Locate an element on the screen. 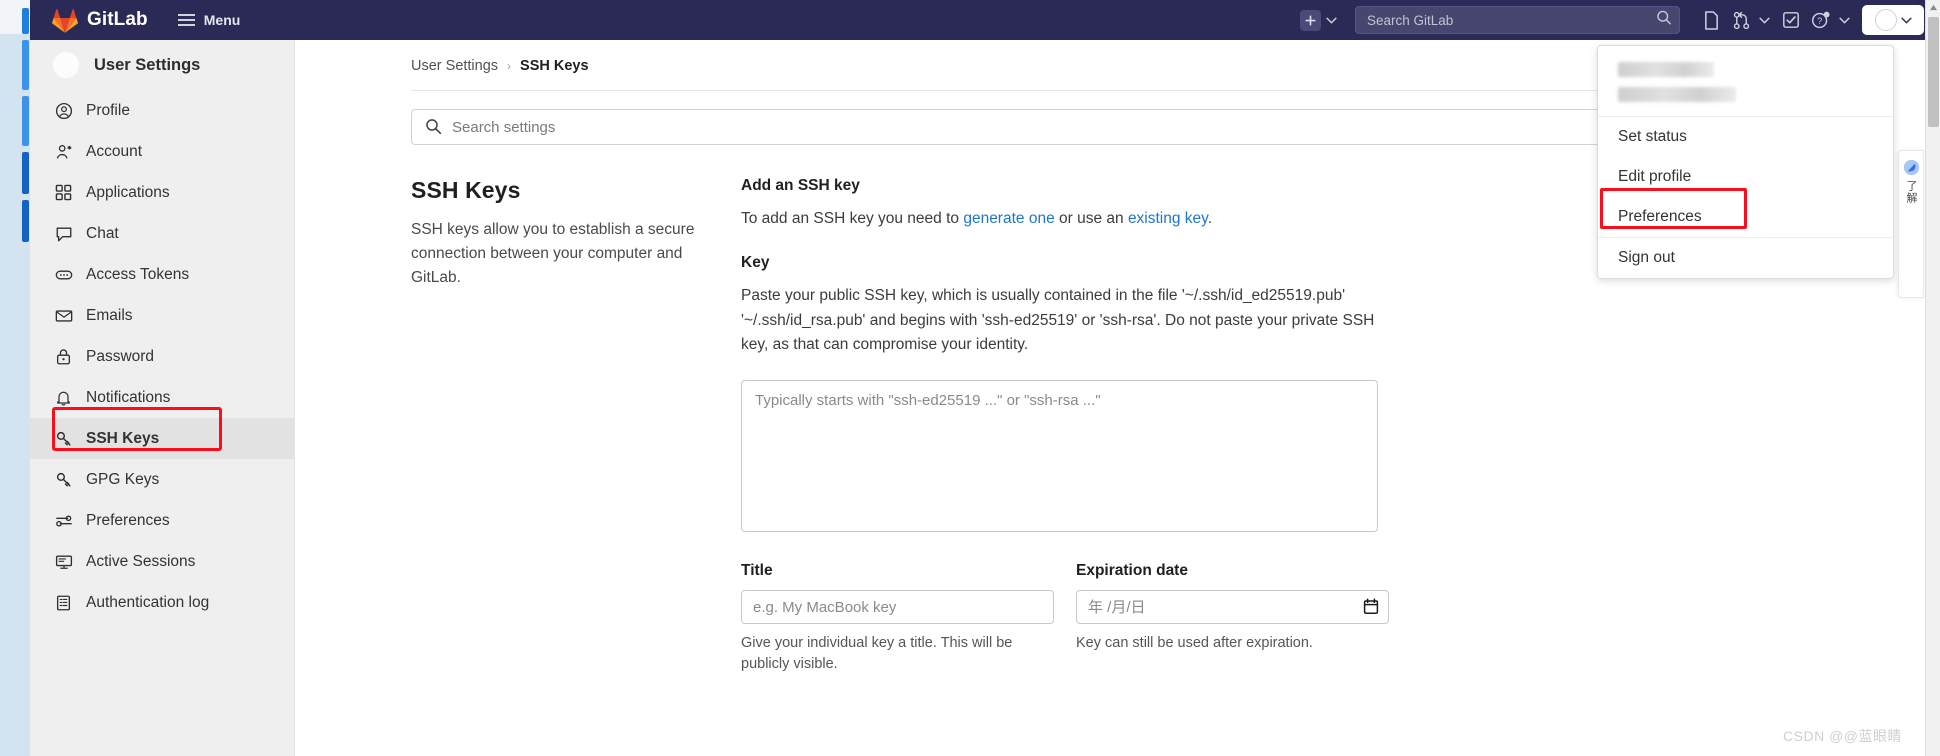 The width and height of the screenshot is (1940, 756). expiration-field-group: Expiration date Key can st is located at coordinates (1232, 618).